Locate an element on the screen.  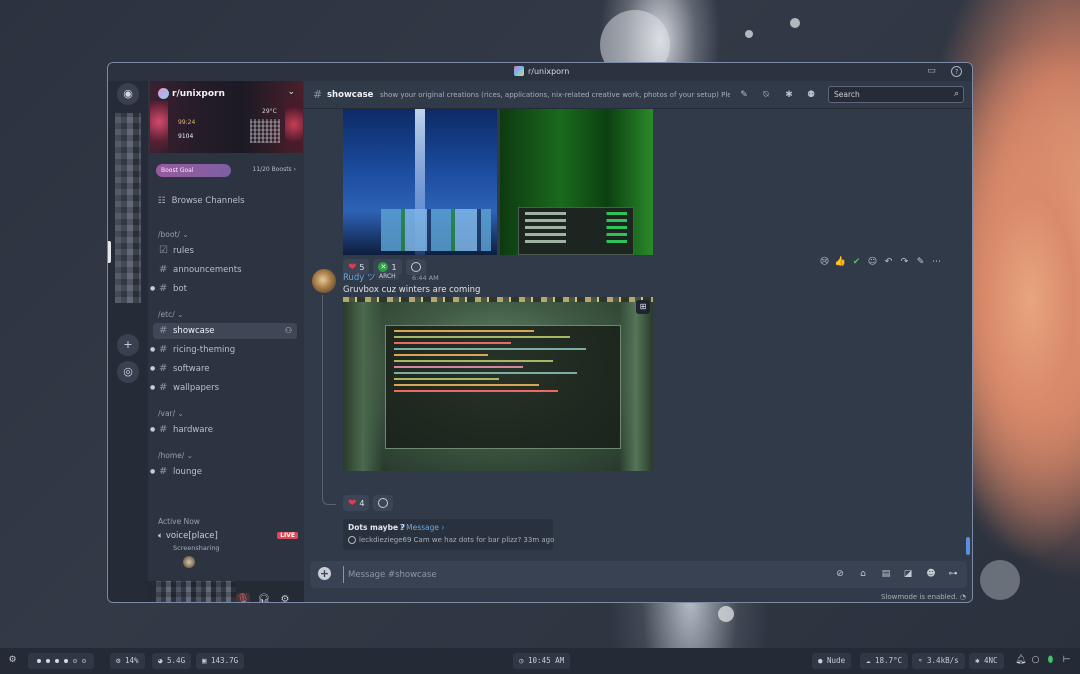
thread-name: Dots maybe ? is located at coordinates (376, 527).